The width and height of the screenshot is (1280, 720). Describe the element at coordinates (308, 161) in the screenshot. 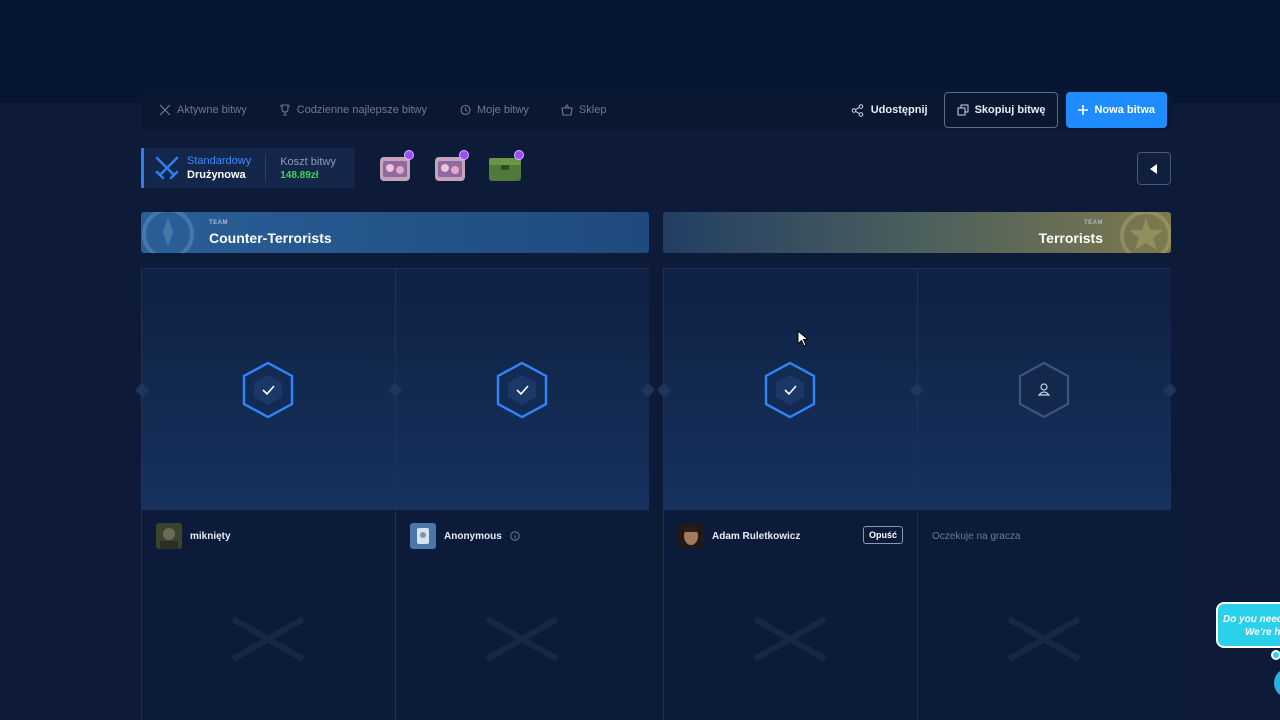

I see `cost-label: Koszt bitwy` at that location.